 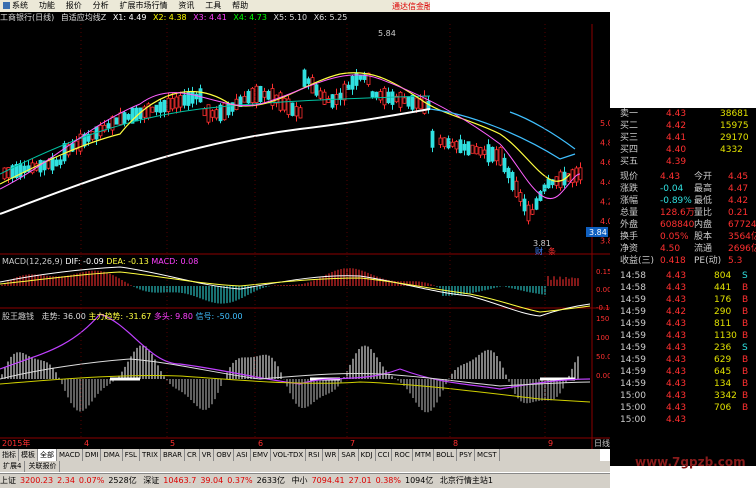 What do you see at coordinates (66, 480) in the screenshot?
I see `sh-change: 2.34` at bounding box center [66, 480].